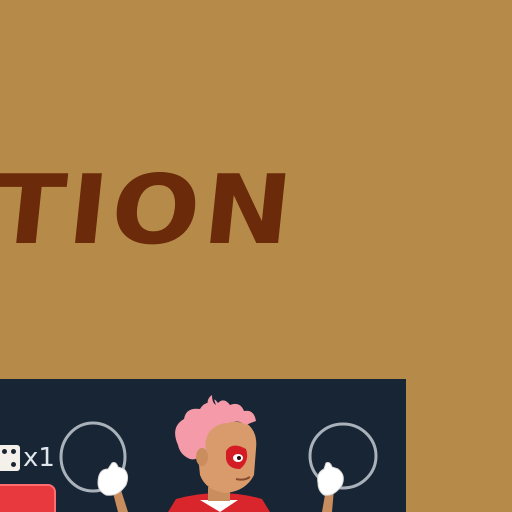  Describe the element at coordinates (150, 210) in the screenshot. I see `game-title: TION` at that location.